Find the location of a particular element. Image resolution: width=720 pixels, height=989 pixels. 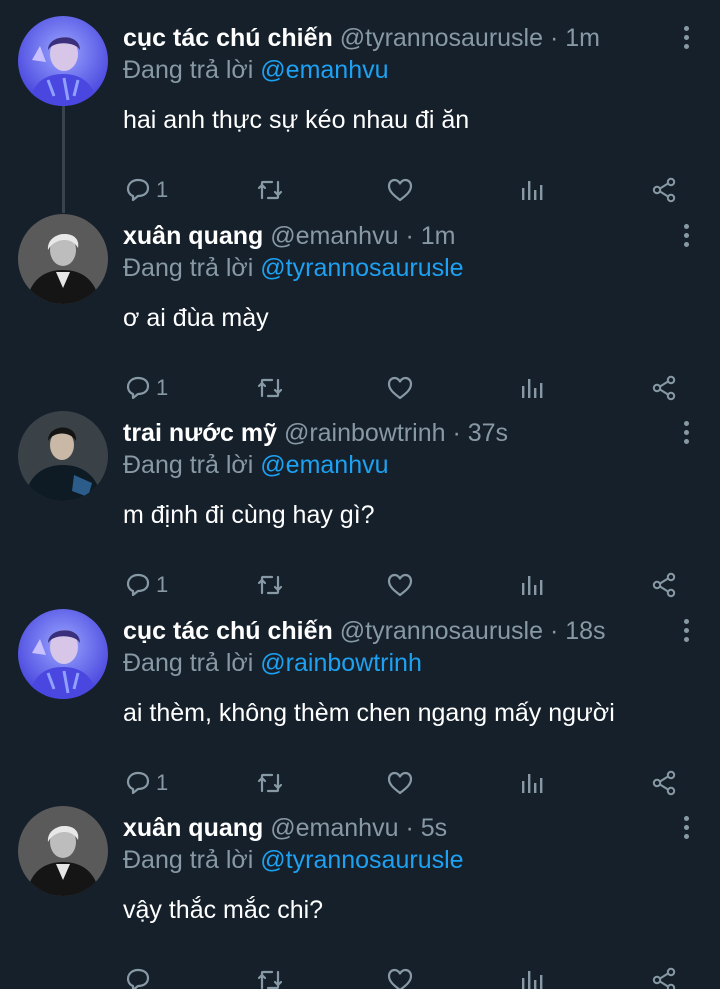

tweet-text: m định đi cùng hay gì? is located at coordinates (249, 515).